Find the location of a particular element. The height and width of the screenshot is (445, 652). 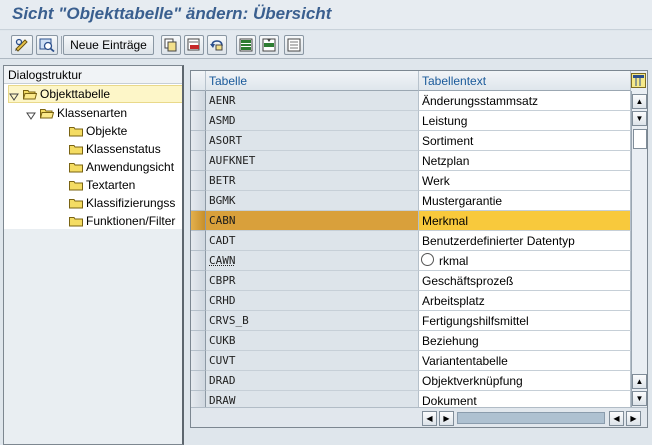

column-header-tabelle: Tabelle is located at coordinates (312, 81).